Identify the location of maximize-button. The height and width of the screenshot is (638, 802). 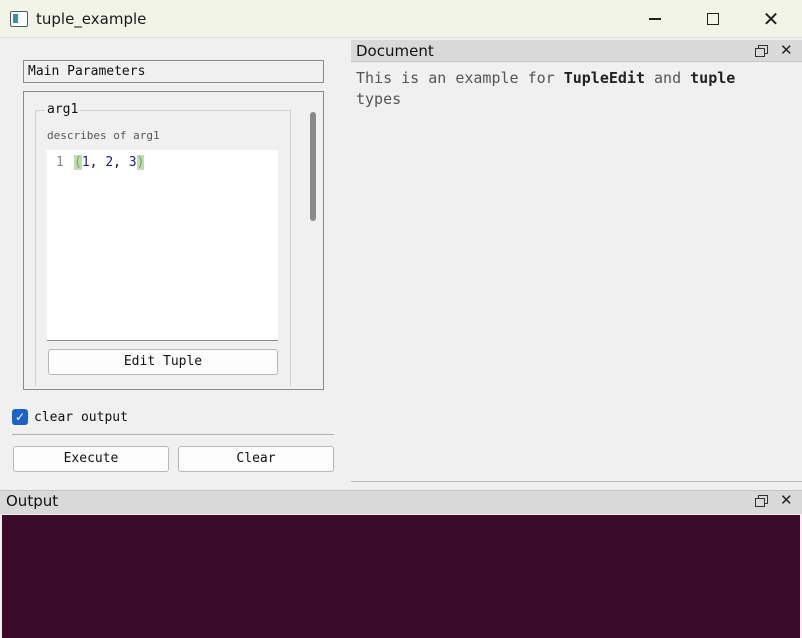
(713, 19).